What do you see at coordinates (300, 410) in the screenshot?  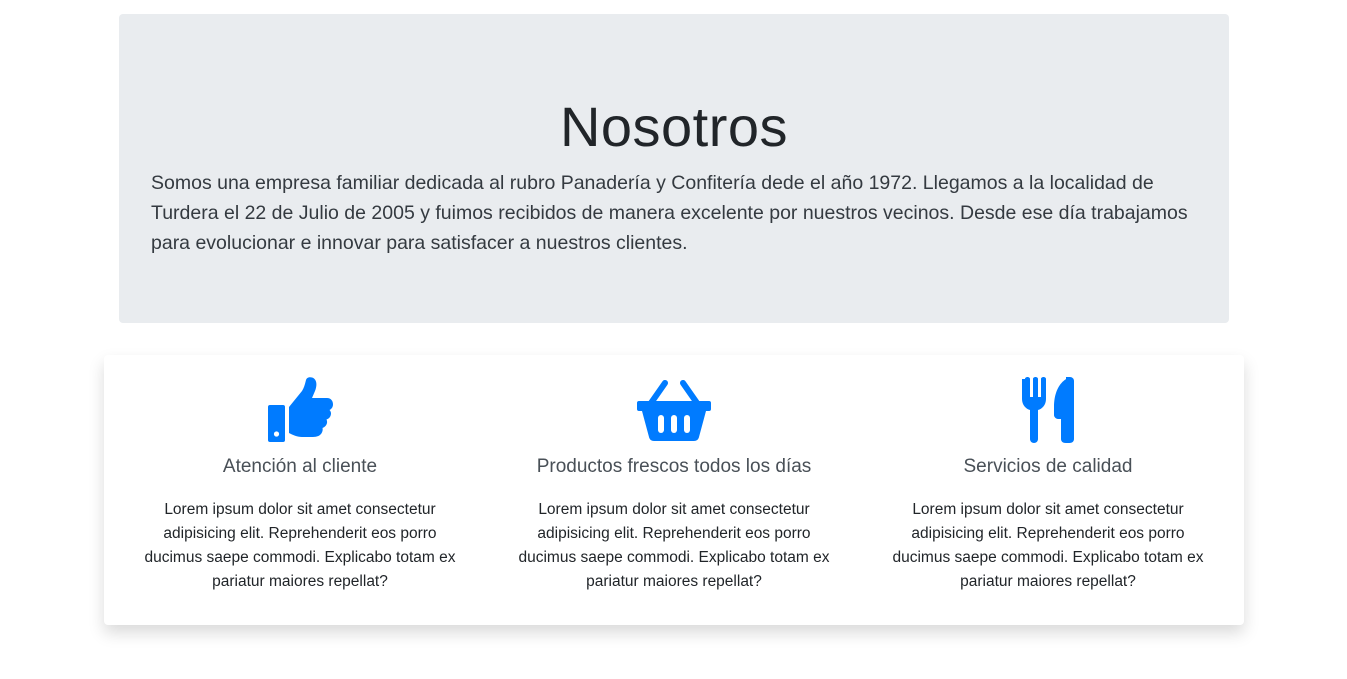 I see `thumbs-up-icon` at bounding box center [300, 410].